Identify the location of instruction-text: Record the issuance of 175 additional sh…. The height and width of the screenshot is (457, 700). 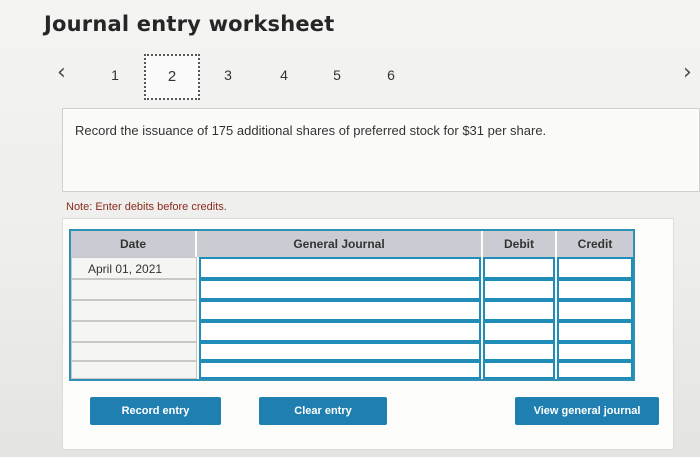
(311, 130).